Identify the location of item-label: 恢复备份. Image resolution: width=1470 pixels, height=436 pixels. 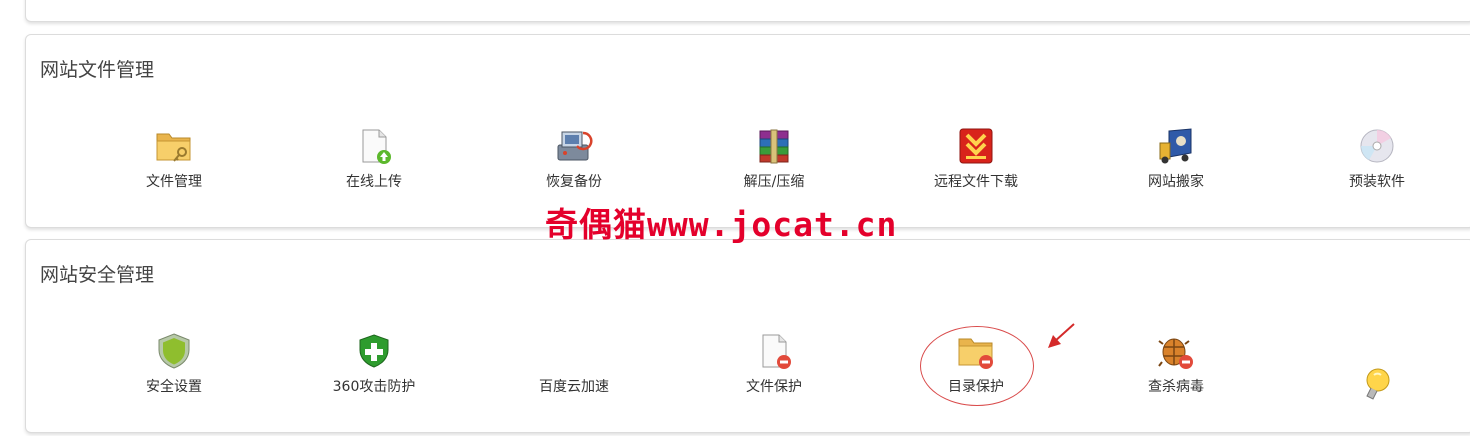
(574, 182).